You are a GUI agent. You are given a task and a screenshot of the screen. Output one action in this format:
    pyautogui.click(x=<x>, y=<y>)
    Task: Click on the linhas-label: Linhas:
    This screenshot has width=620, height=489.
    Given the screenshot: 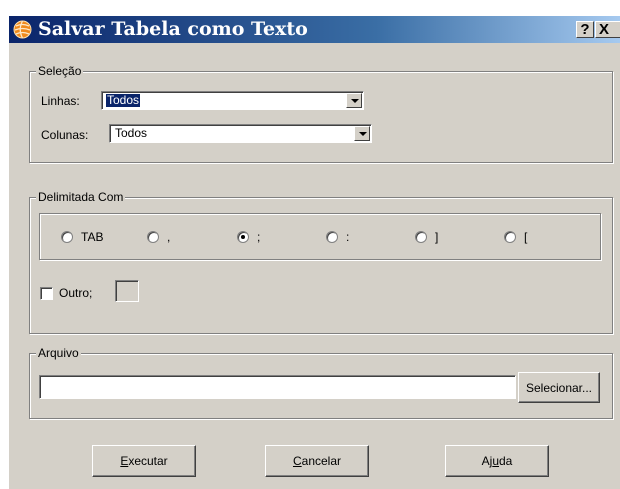 What is the action you would take?
    pyautogui.click(x=60, y=101)
    